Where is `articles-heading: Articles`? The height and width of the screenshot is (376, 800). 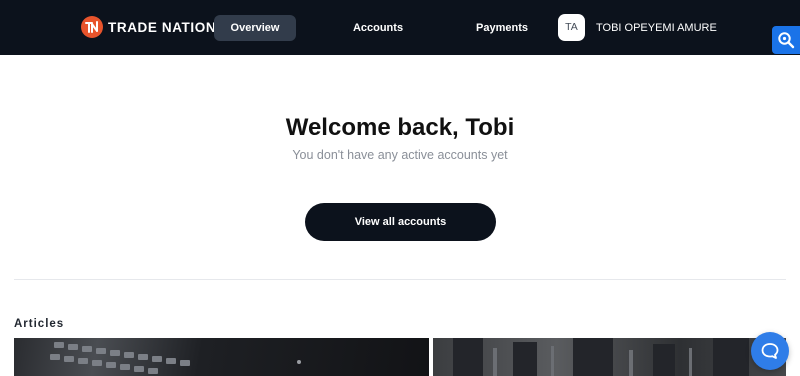 articles-heading: Articles is located at coordinates (39, 324).